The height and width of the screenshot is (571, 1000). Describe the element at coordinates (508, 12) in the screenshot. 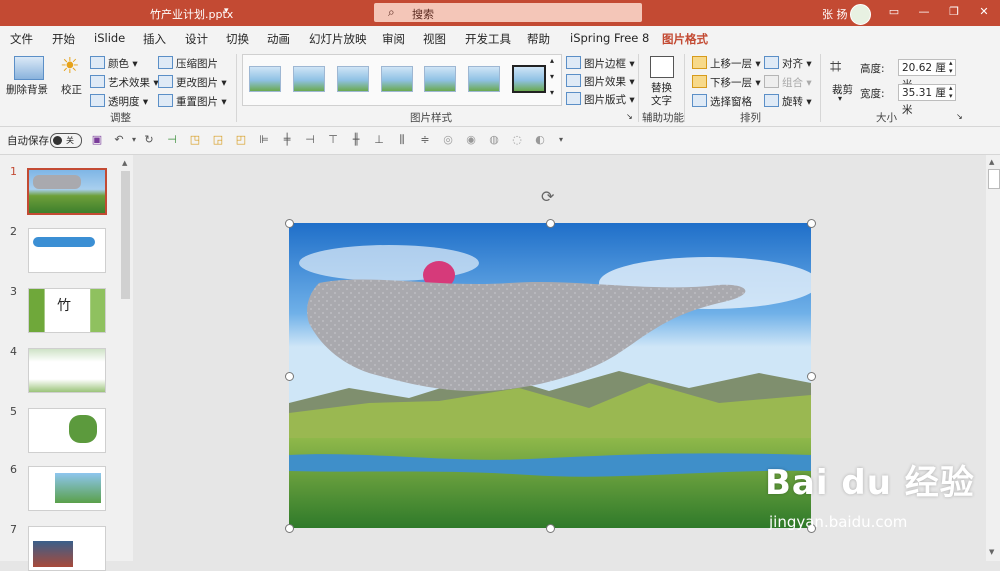

I see `search-box: ⌕ 搜索` at that location.